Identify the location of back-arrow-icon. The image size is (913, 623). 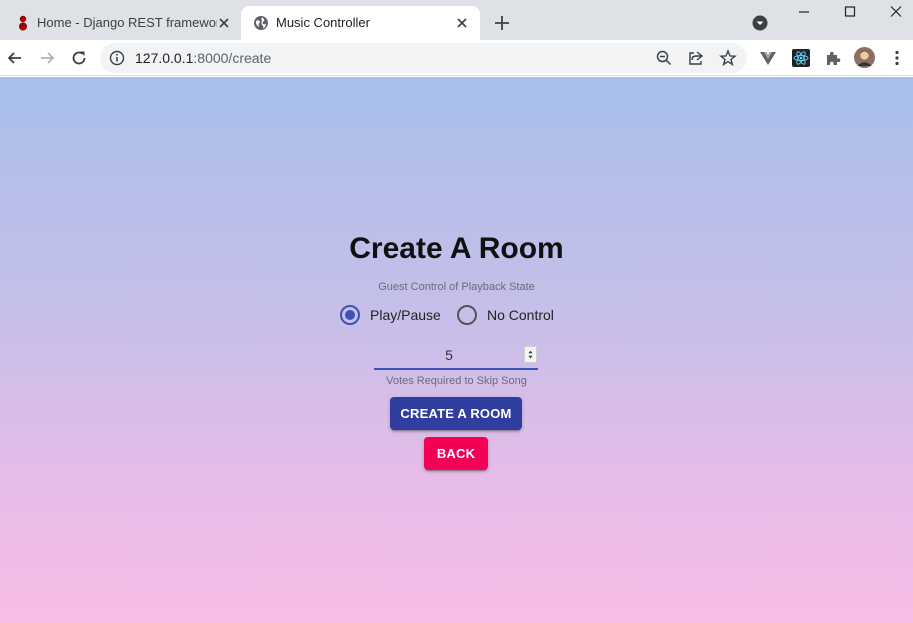
(15, 58).